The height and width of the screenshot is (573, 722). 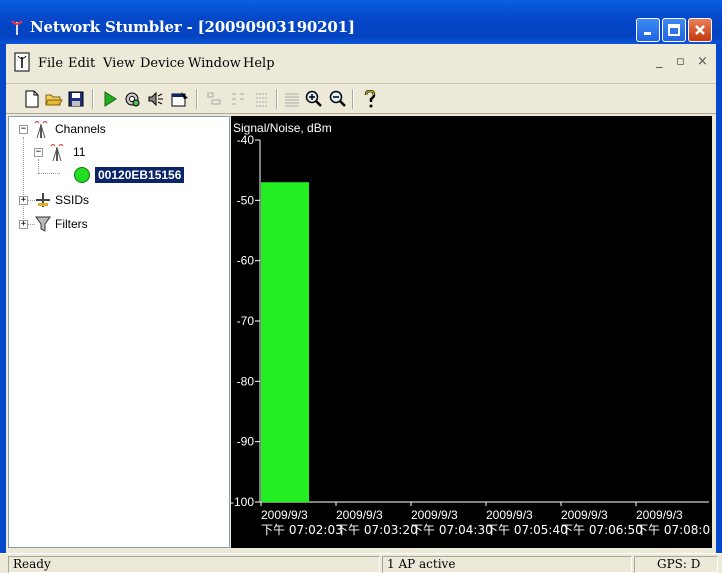 What do you see at coordinates (22, 62) in the screenshot?
I see `document-icon` at bounding box center [22, 62].